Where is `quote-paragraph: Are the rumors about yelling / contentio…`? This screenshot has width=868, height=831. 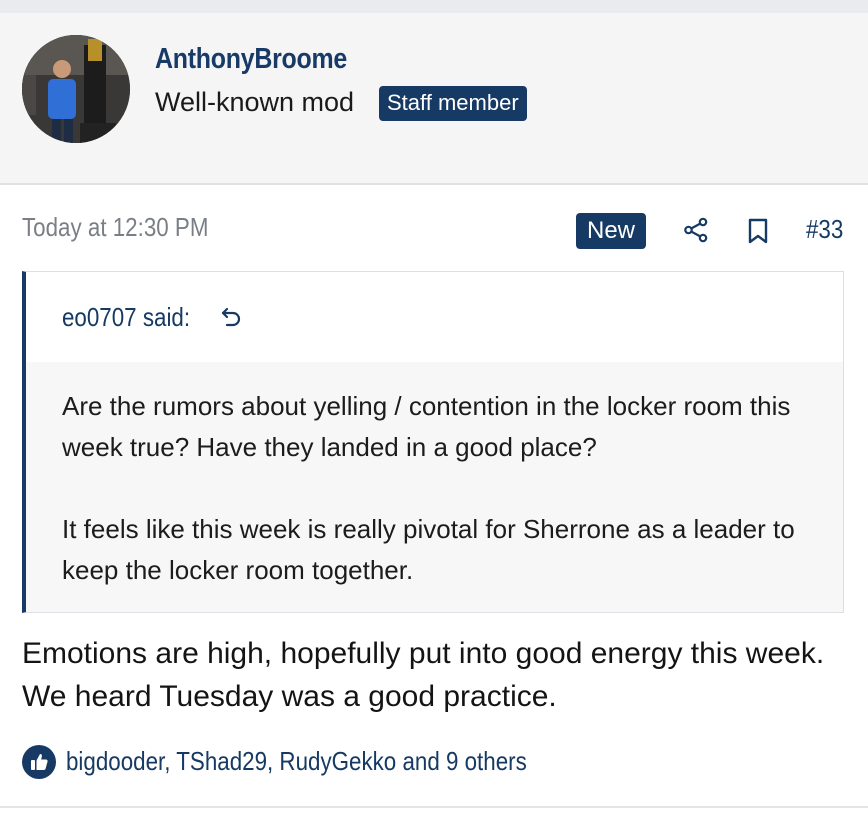 quote-paragraph: Are the rumors about yelling / contentio… is located at coordinates (426, 426).